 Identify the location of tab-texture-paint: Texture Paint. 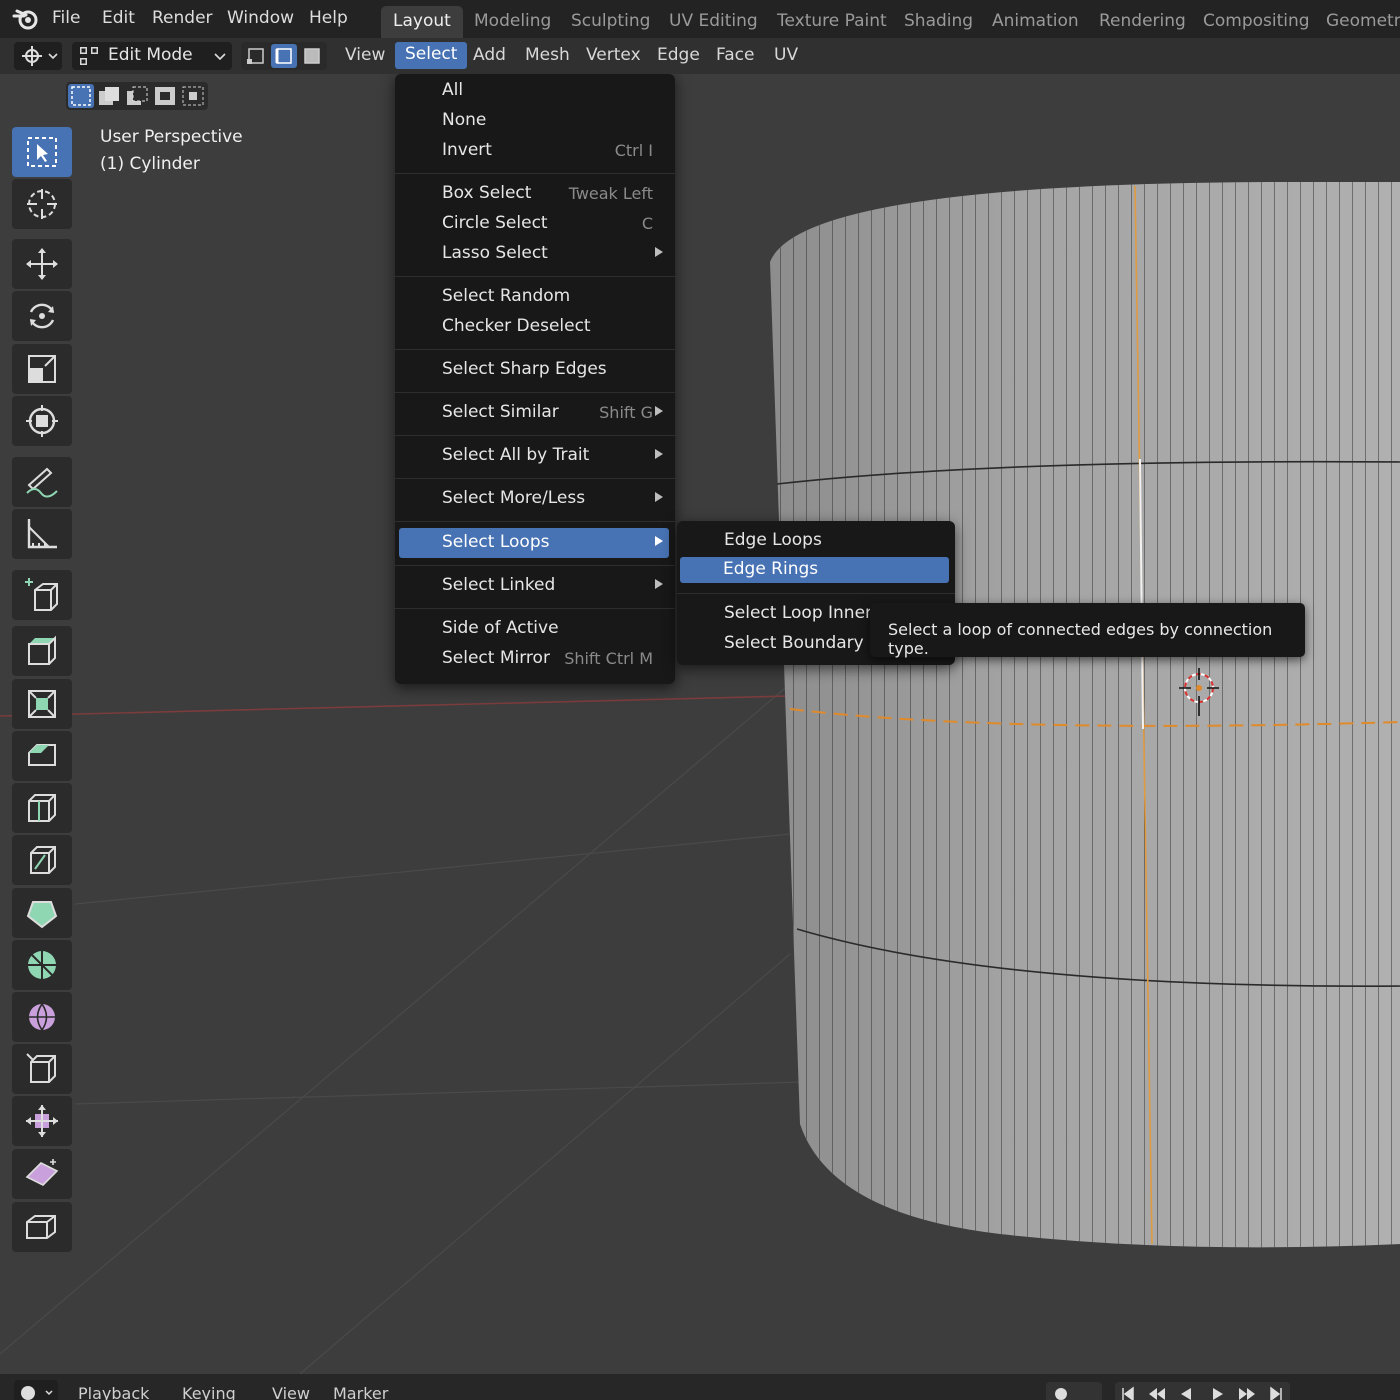
(832, 22).